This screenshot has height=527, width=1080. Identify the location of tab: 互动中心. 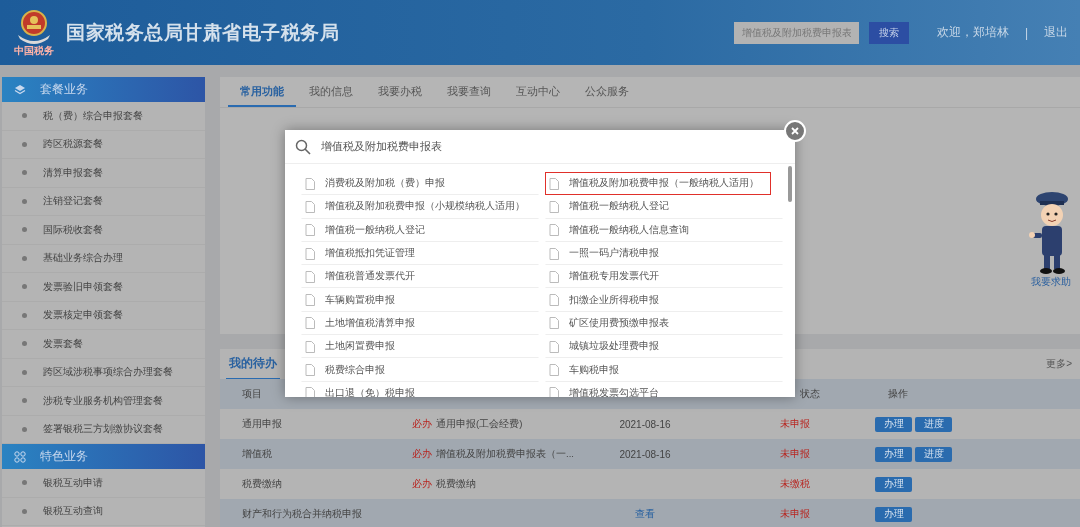
(538, 92).